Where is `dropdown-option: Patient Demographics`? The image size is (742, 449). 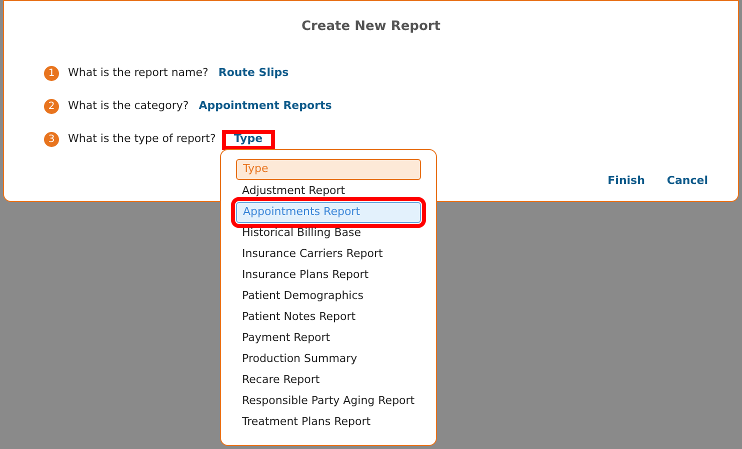 dropdown-option: Patient Demographics is located at coordinates (328, 296).